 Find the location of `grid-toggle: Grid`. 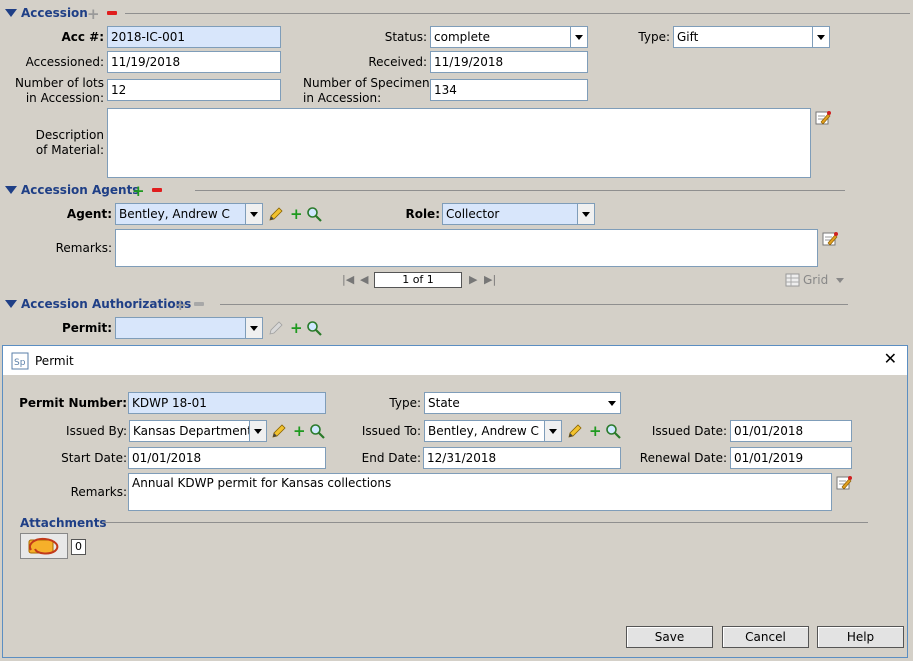

grid-toggle: Grid is located at coordinates (815, 280).